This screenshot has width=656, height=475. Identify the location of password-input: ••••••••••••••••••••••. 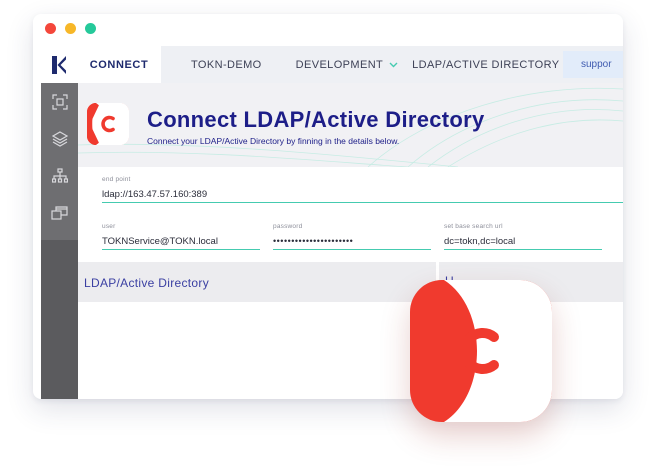
(352, 242).